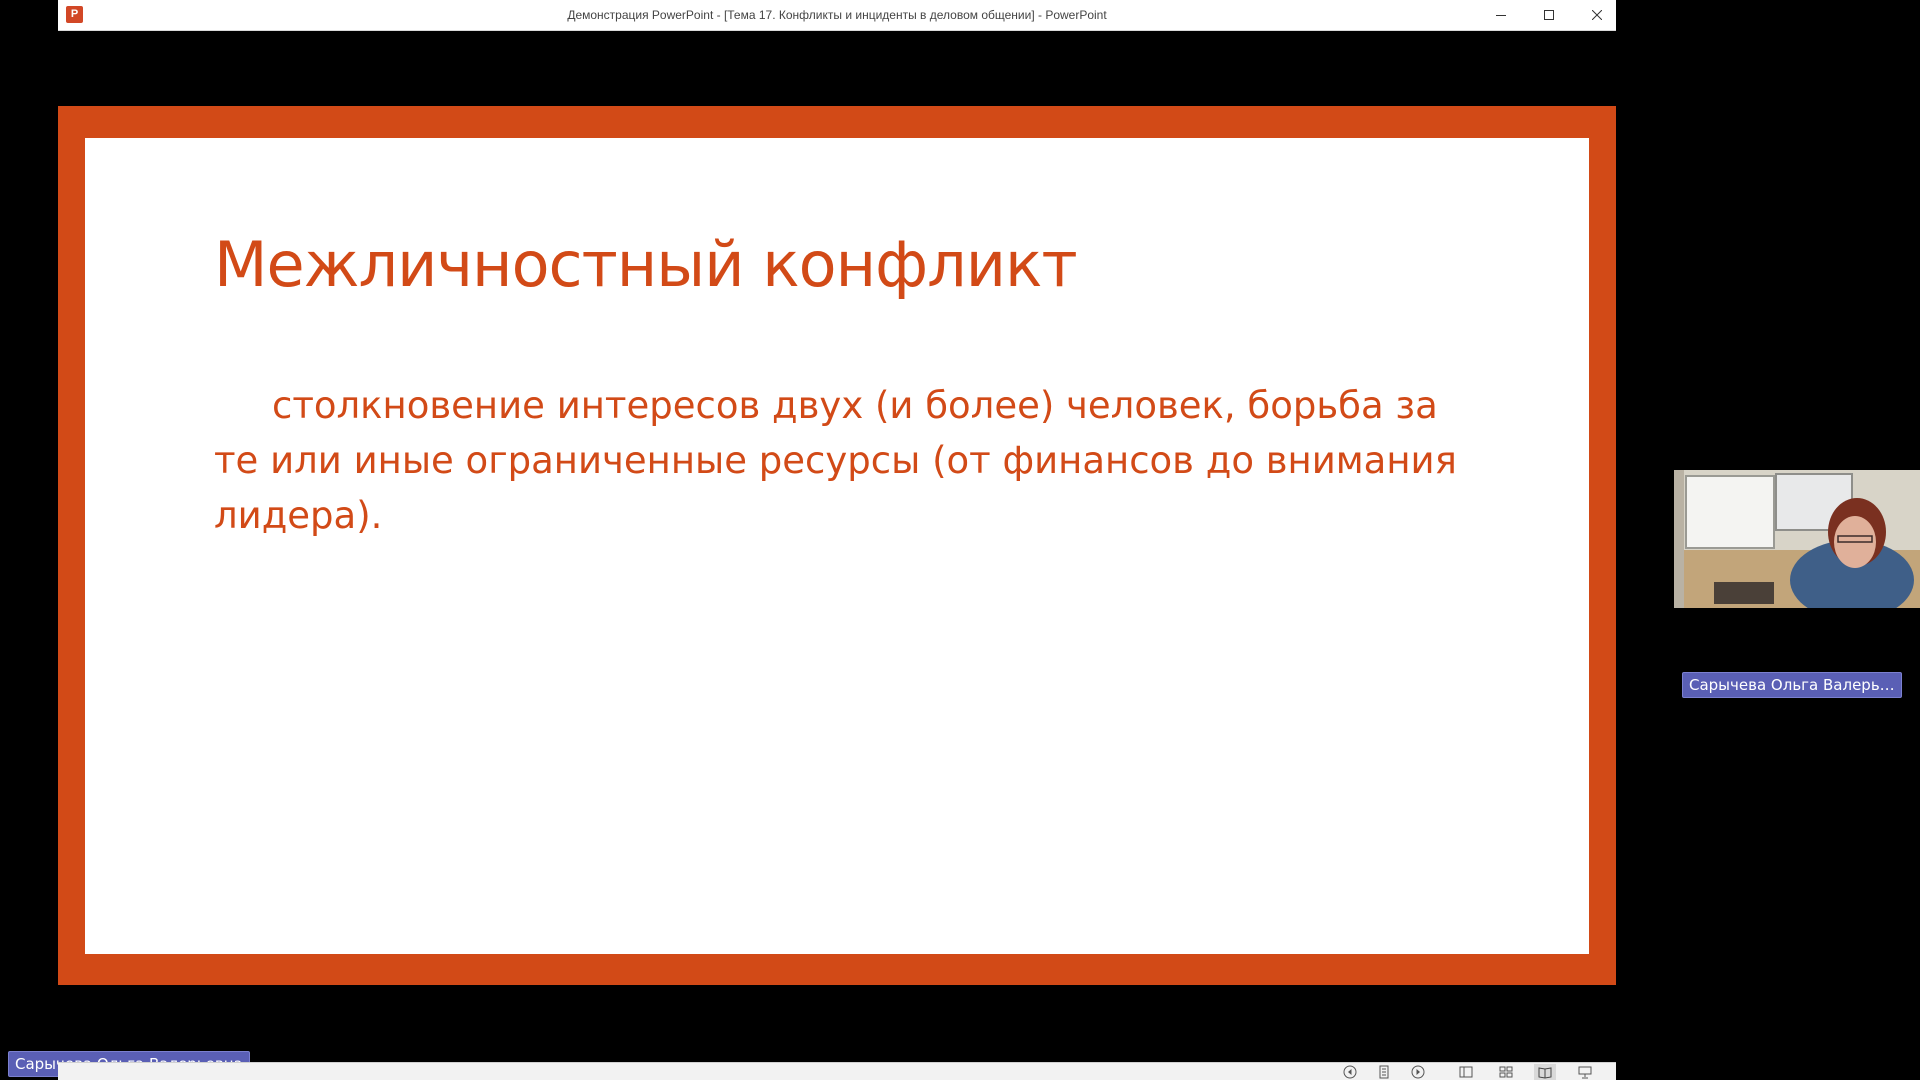 The width and height of the screenshot is (1920, 1080). I want to click on slide-menu-icon, so click(1384, 1072).